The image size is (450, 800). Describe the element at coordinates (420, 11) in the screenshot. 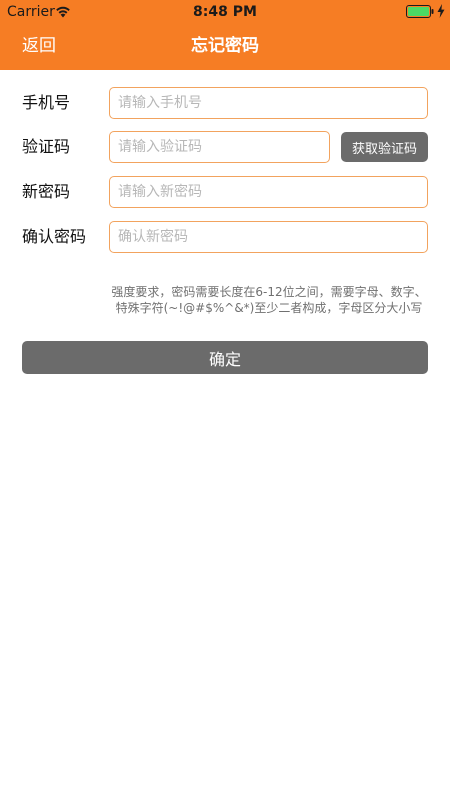

I see `battery-icon` at that location.